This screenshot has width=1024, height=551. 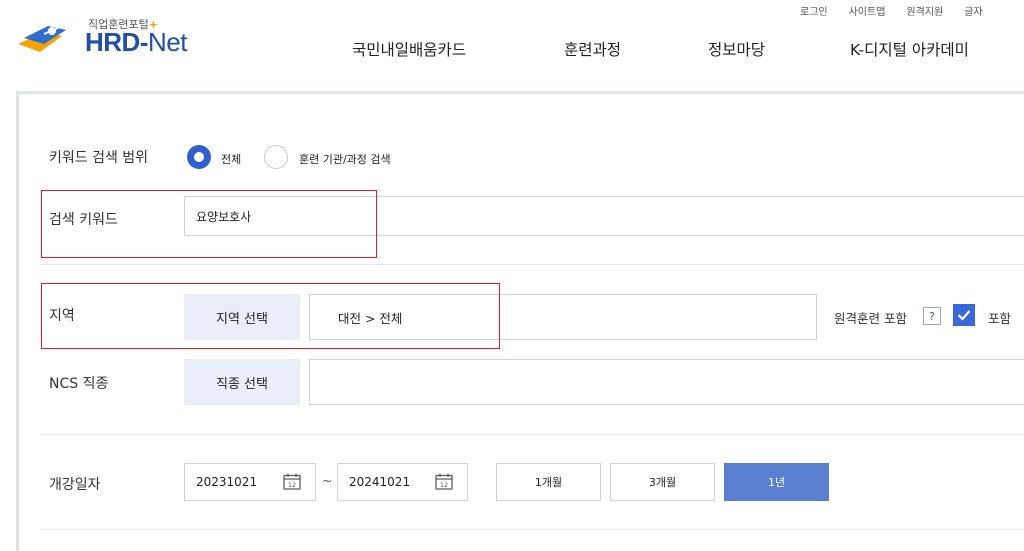 I want to click on date-from-input: 20231021 12, so click(x=250, y=482).